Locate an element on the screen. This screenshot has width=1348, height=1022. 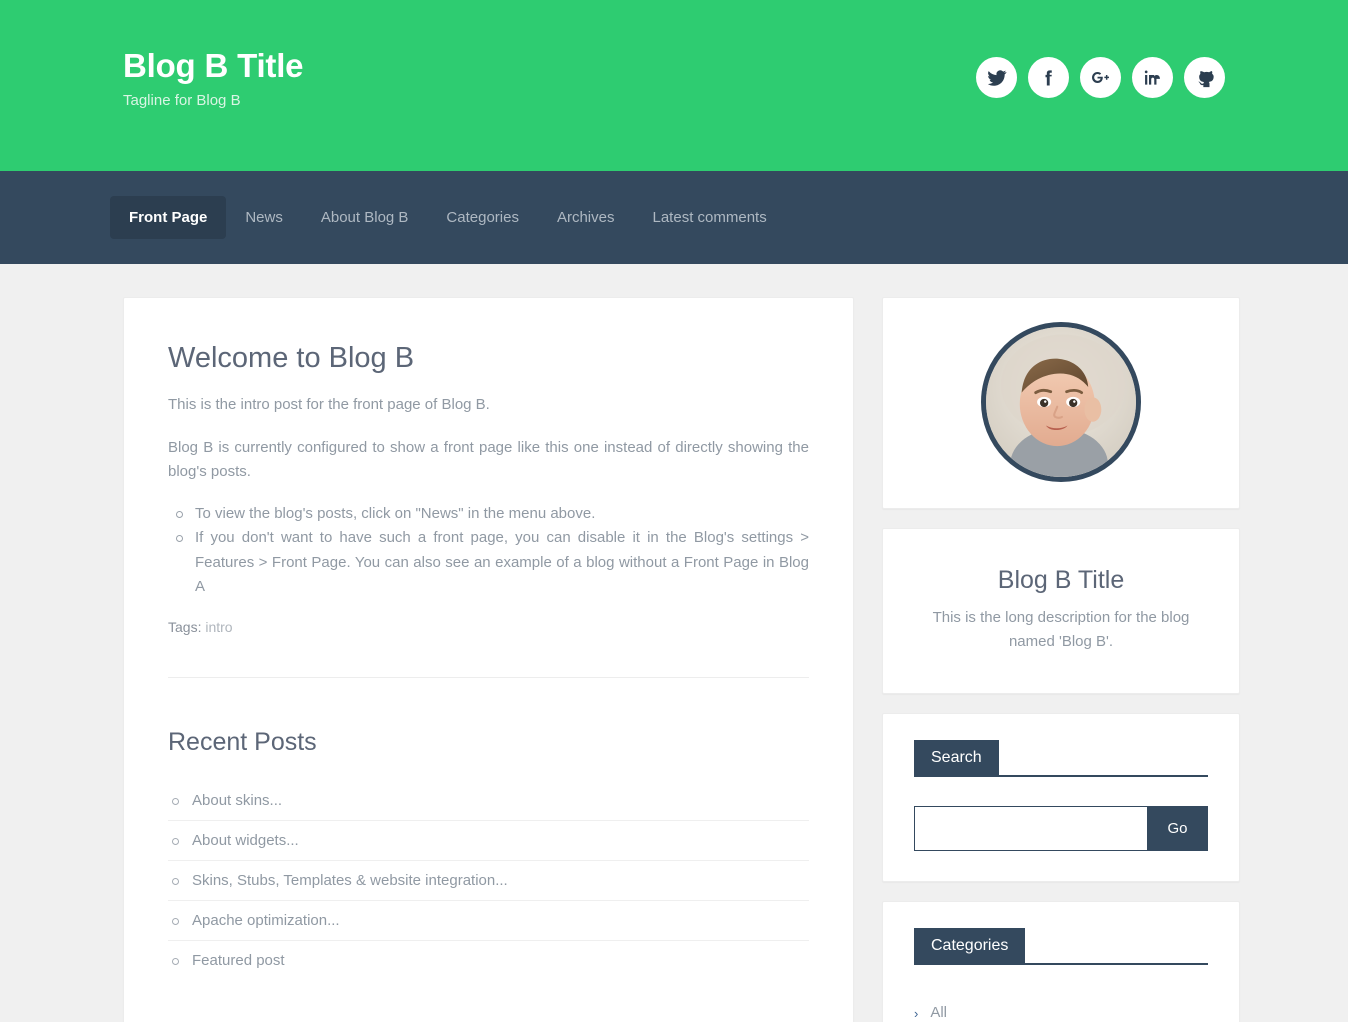
facebook-icon is located at coordinates (1049, 78).